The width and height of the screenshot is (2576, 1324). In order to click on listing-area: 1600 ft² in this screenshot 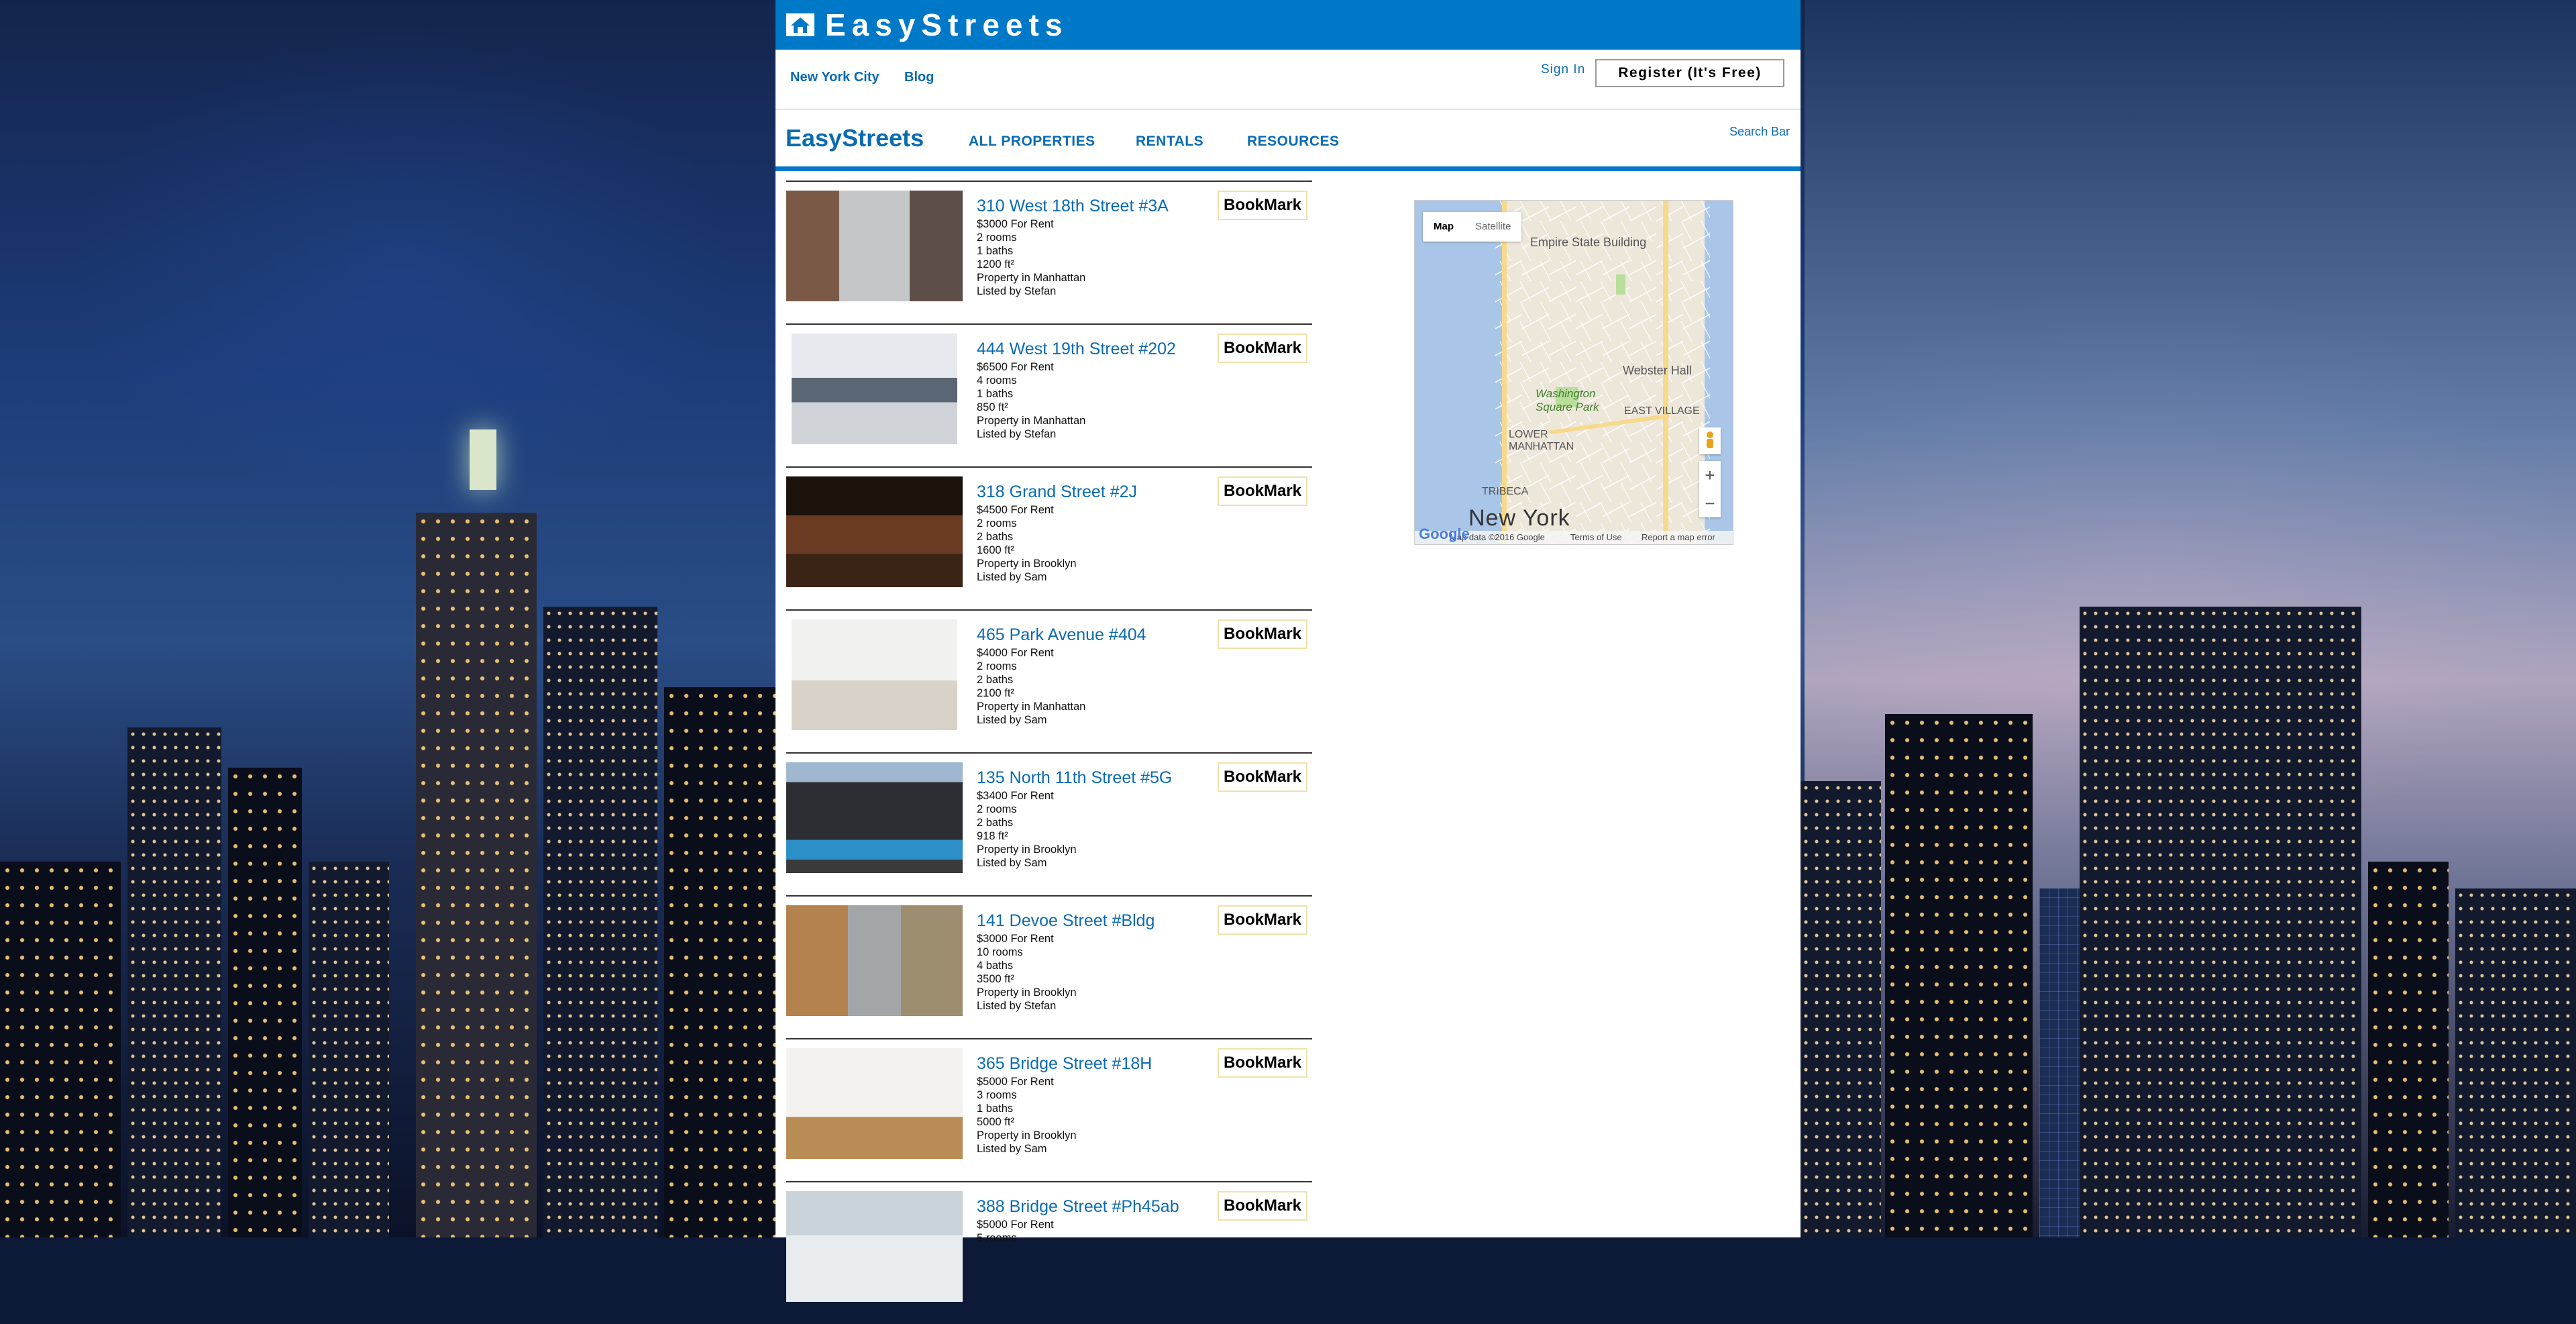, I will do `click(995, 550)`.